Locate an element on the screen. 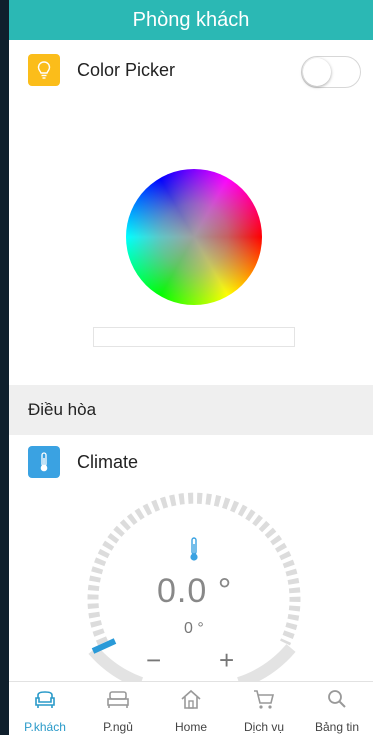  sofa-icon is located at coordinates (45, 699).